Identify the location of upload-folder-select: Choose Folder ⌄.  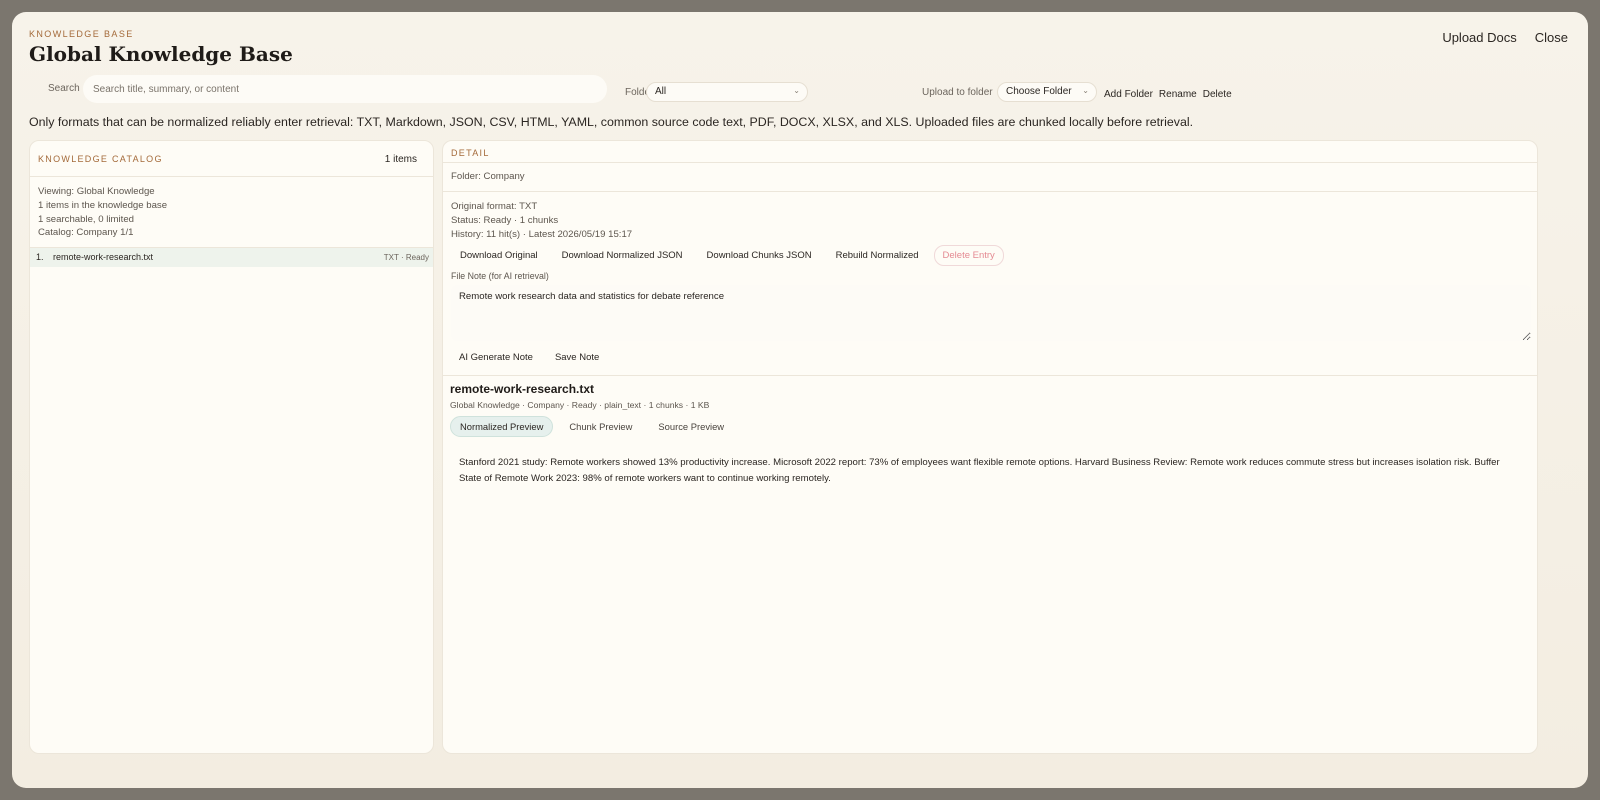
(1047, 92).